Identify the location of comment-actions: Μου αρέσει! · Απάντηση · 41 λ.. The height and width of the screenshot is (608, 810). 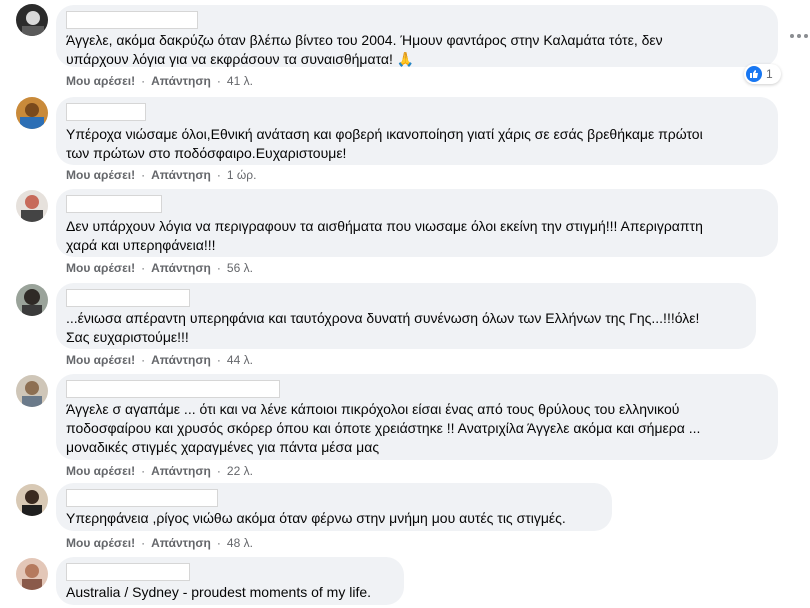
(159, 81).